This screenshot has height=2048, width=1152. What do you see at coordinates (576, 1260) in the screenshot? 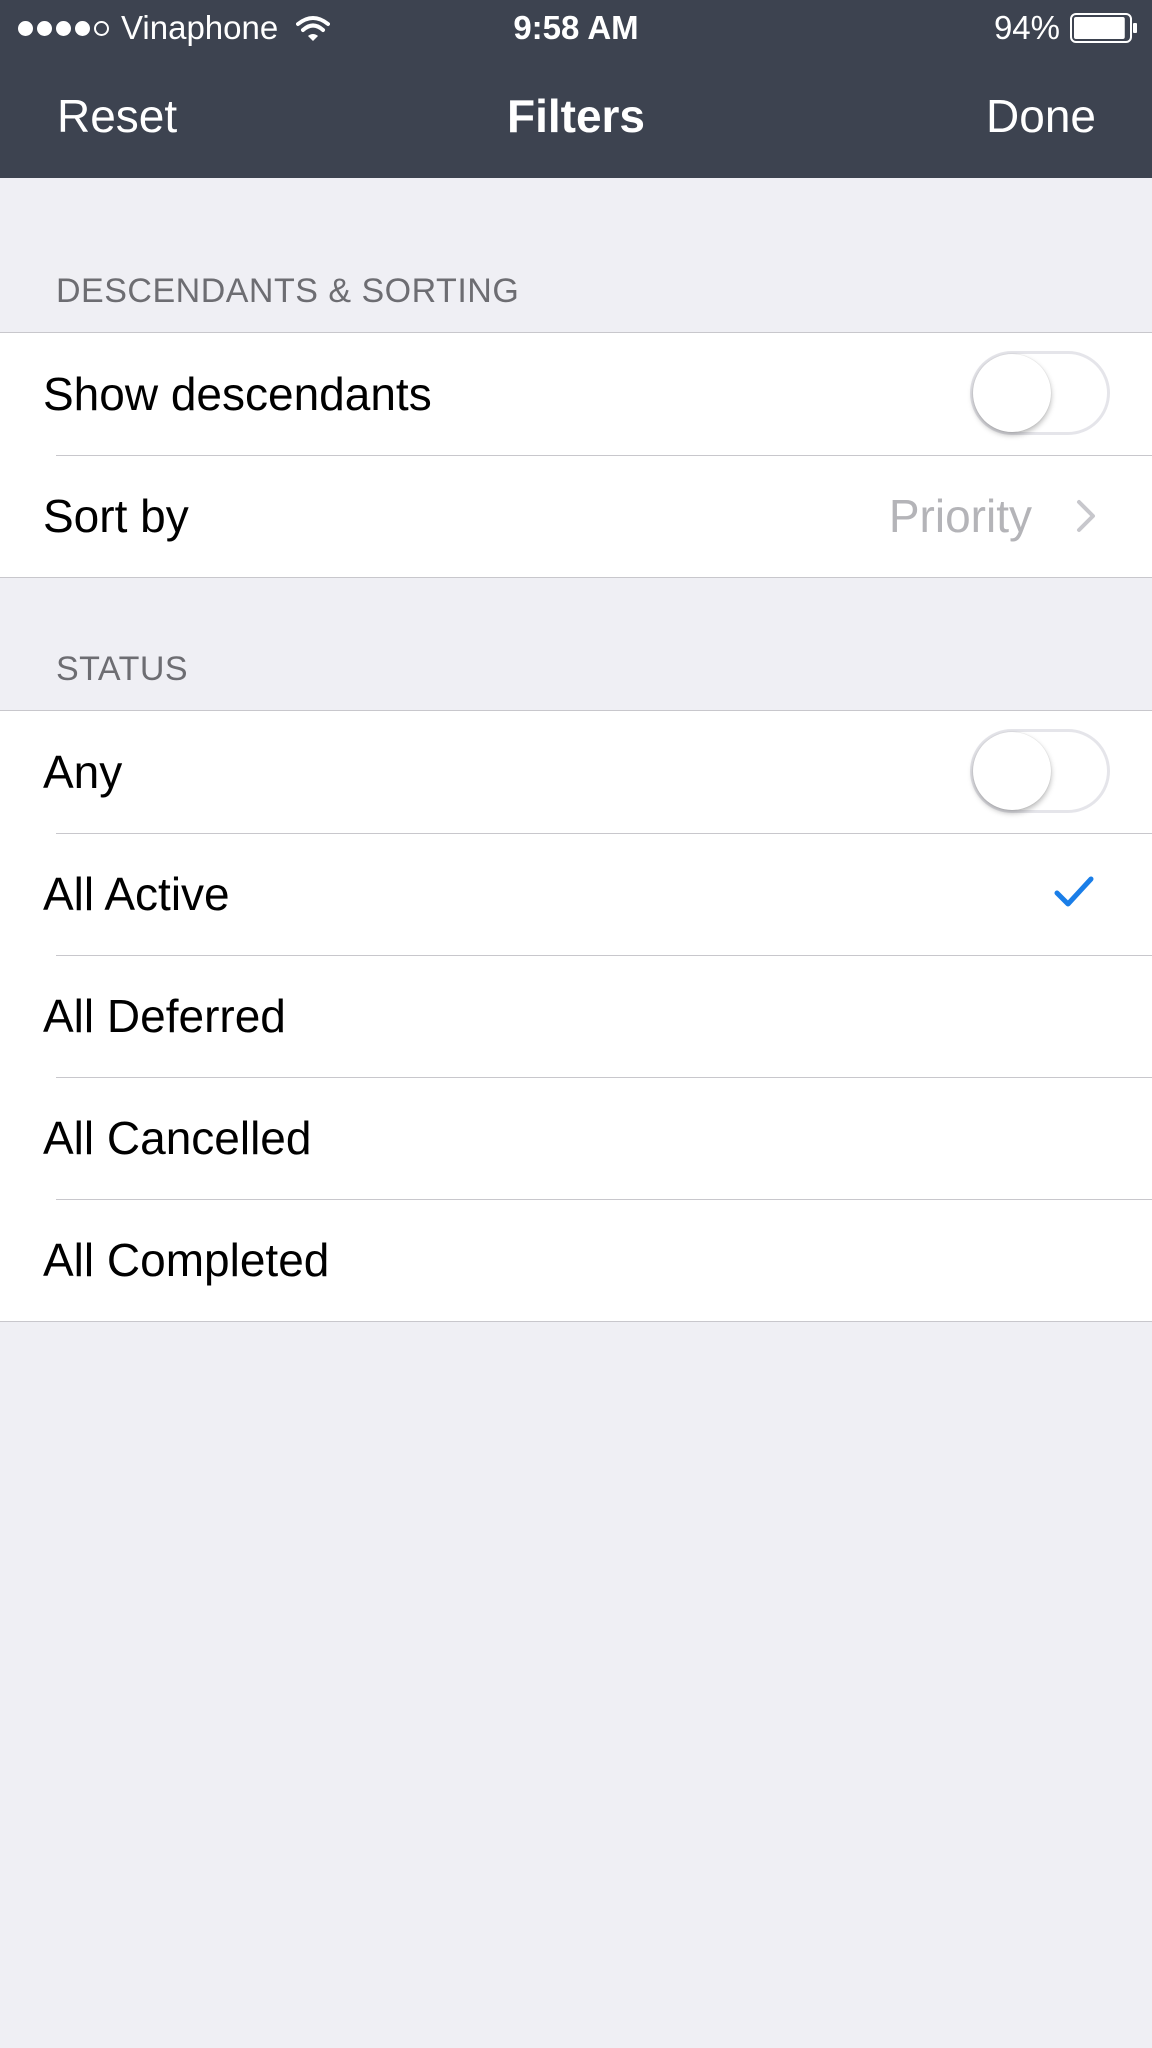
I see `status-option-row: All Completed` at bounding box center [576, 1260].